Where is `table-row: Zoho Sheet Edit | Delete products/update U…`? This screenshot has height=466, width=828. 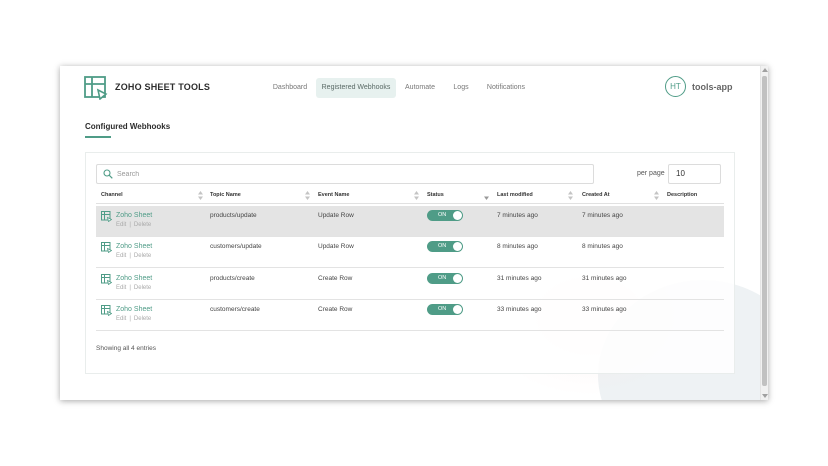
table-row: Zoho Sheet Edit | Delete products/update U… is located at coordinates (410, 221).